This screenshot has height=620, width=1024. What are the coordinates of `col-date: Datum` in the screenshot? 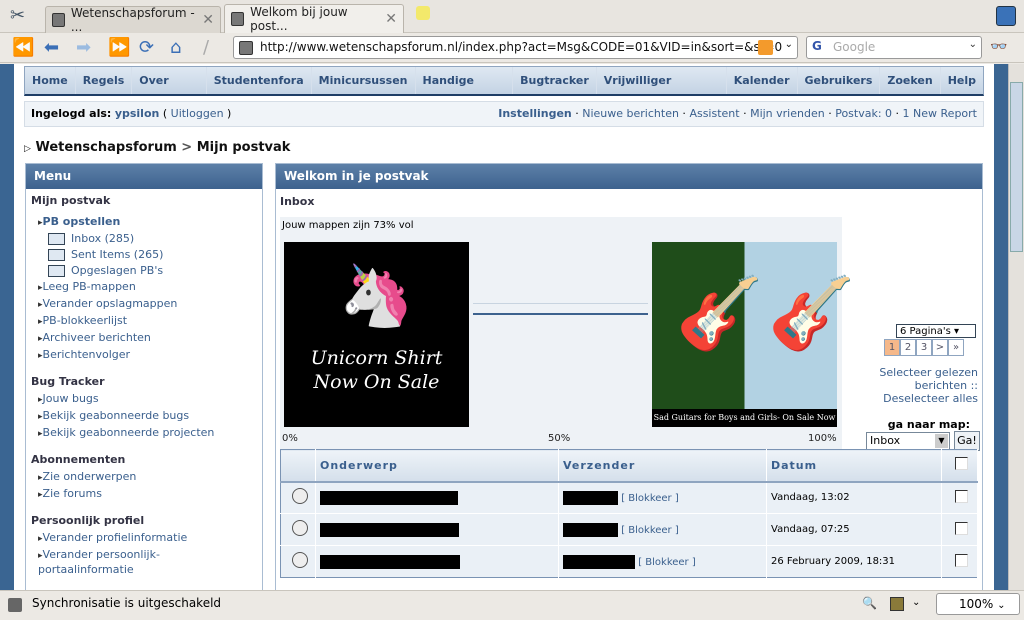 It's located at (854, 466).